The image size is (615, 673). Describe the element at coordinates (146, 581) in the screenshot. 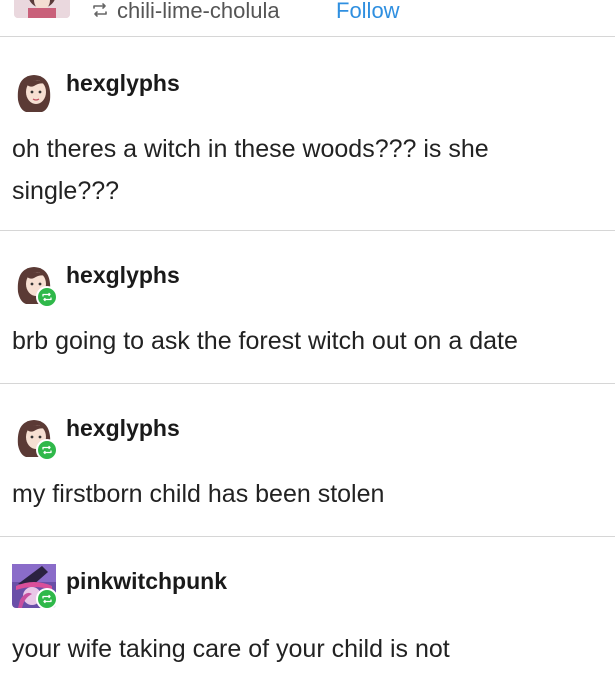

I see `post-username: pinkwitchpunk` at that location.